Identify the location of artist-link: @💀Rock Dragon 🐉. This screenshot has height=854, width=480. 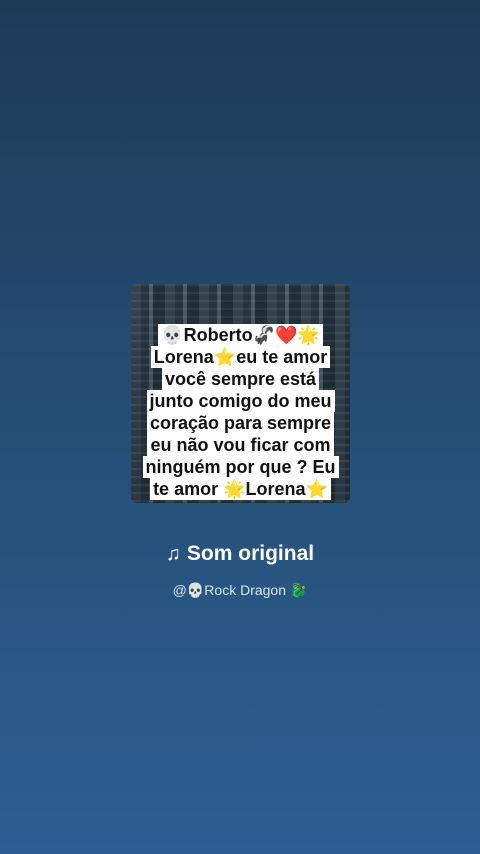
(240, 590).